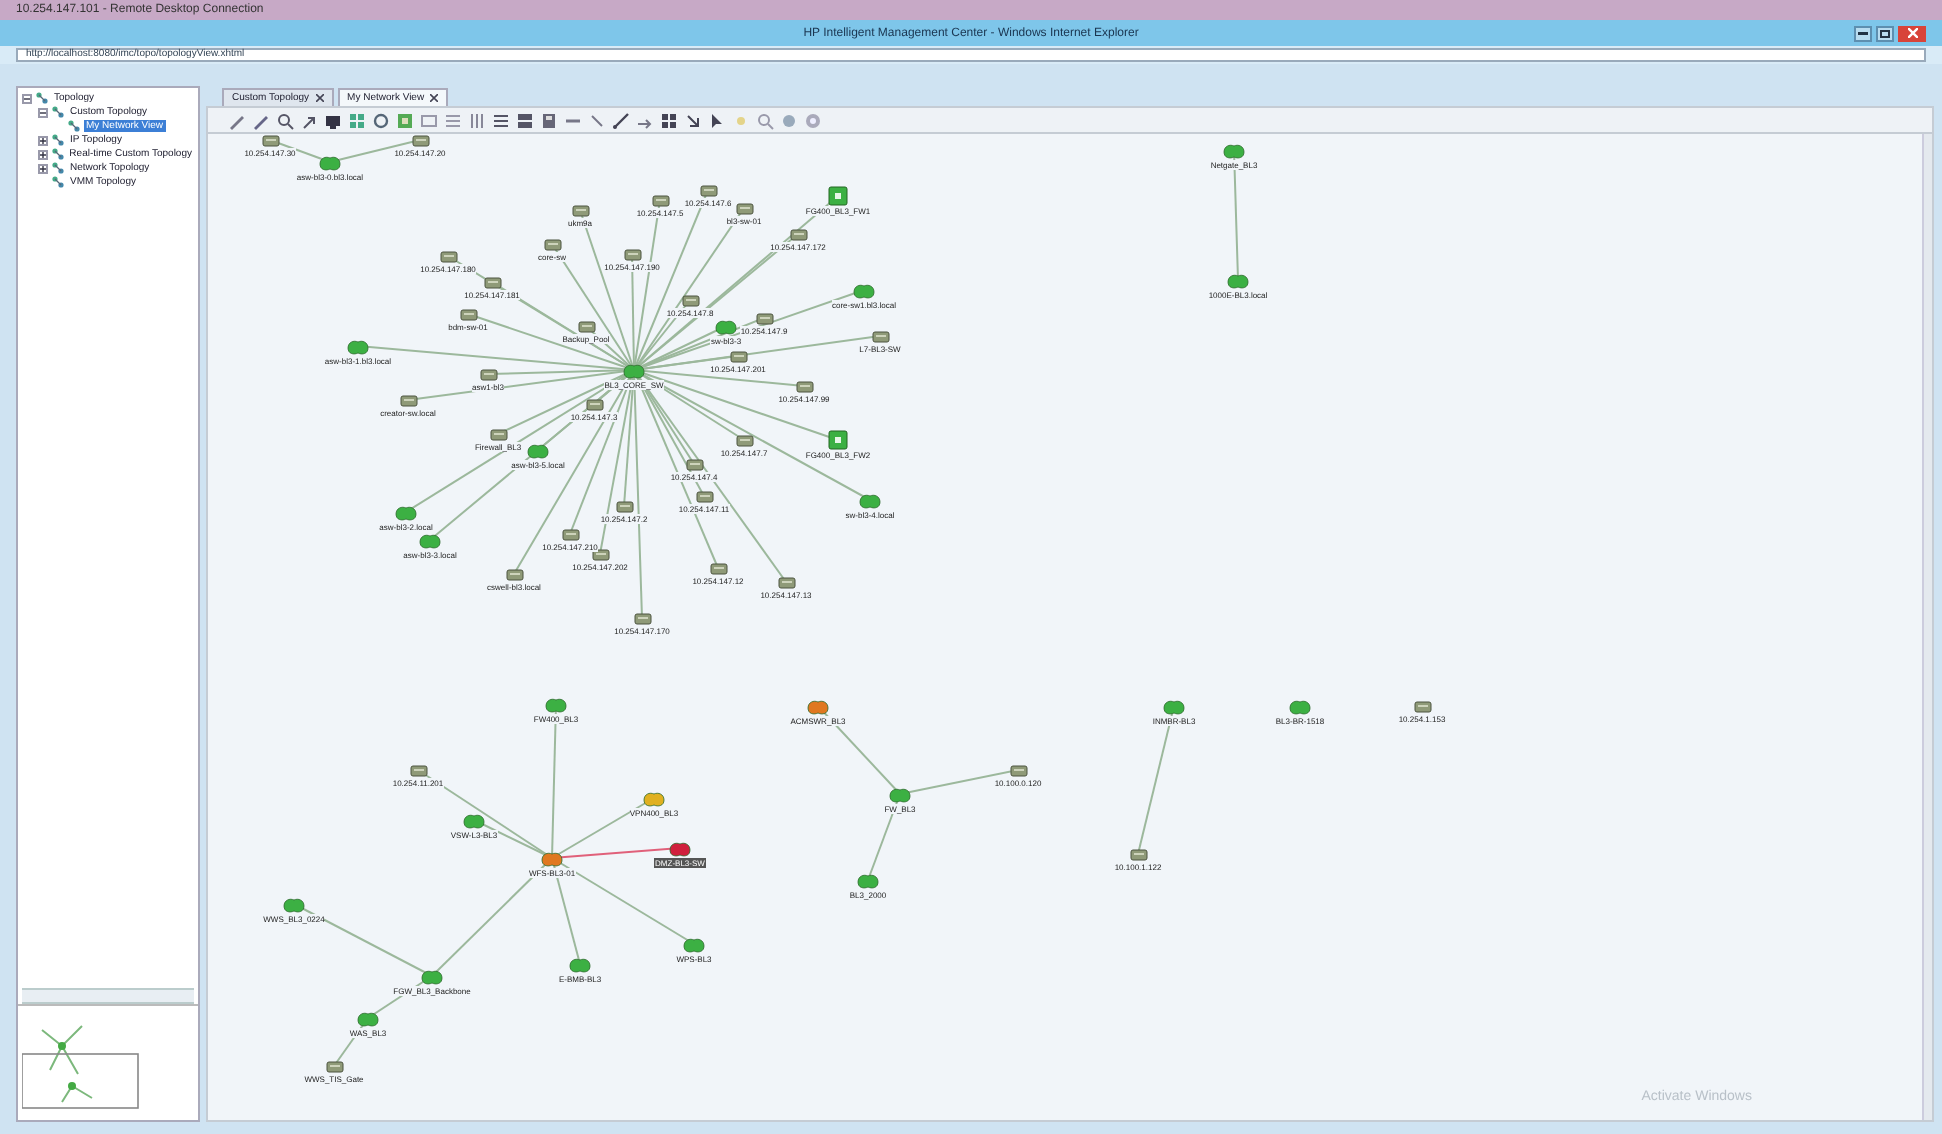 Image resolution: width=1942 pixels, height=1134 pixels. Describe the element at coordinates (525, 120) in the screenshot. I see `list-icon` at that location.